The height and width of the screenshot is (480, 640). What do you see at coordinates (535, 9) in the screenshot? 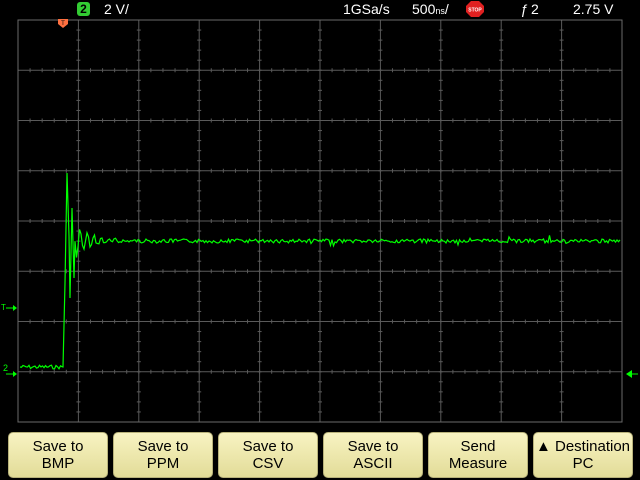
I see `trigger-source: 2` at bounding box center [535, 9].